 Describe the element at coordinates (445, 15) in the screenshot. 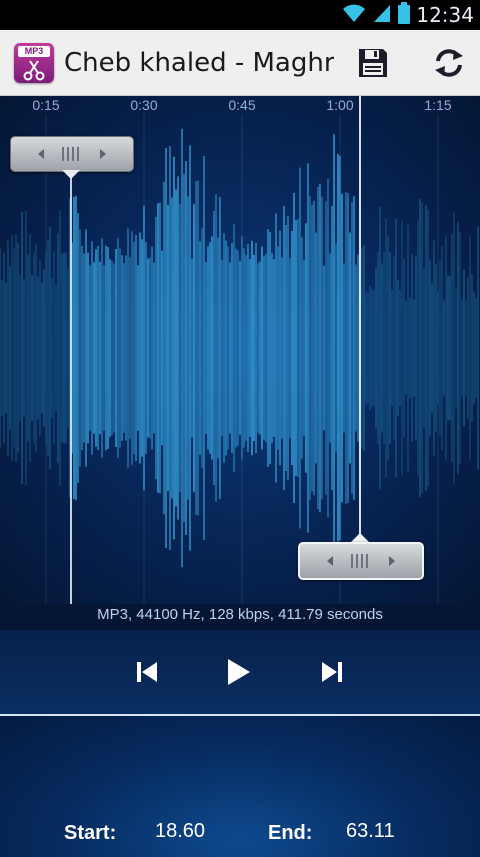

I see `status-clock: 12:34` at that location.